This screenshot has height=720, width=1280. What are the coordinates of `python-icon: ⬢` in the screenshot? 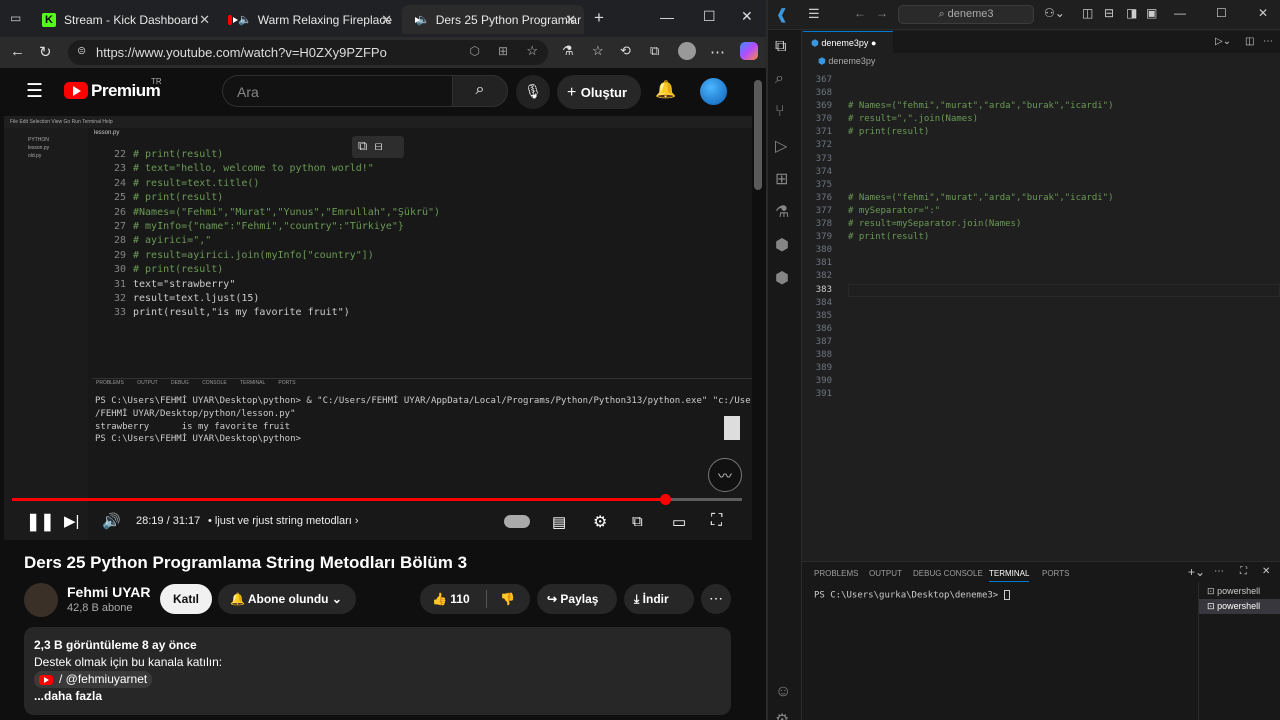 It's located at (782, 245).